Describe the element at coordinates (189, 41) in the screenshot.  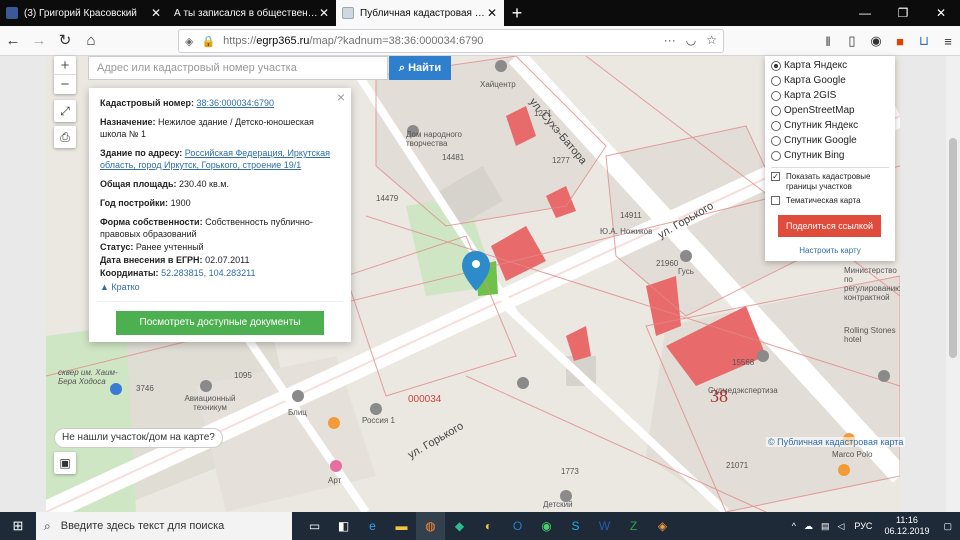
I see `shield-icon: ◈` at that location.